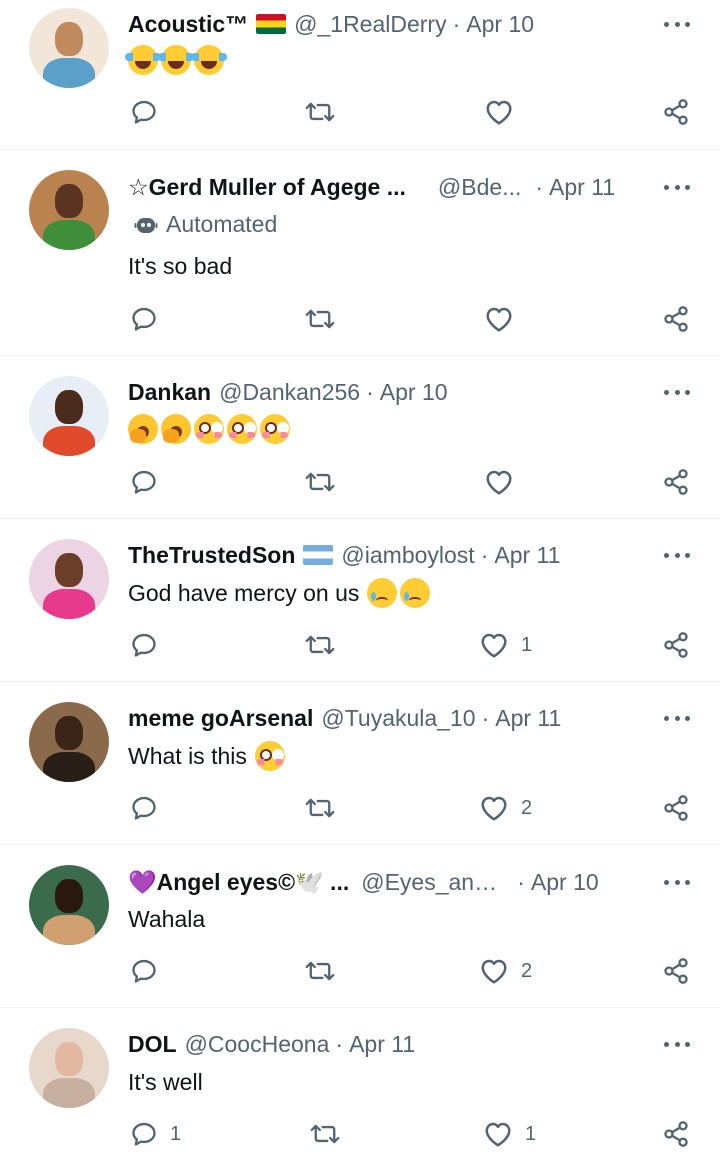 Image resolution: width=720 pixels, height=1157 pixels. I want to click on like-count: 2, so click(527, 970).